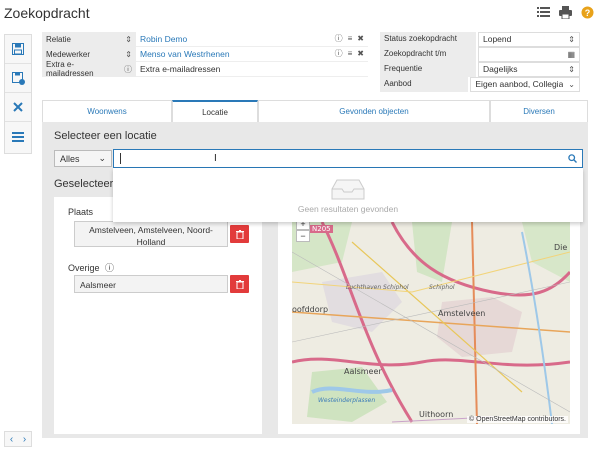 Image resolution: width=600 pixels, height=451 pixels. I want to click on save-close-icon, so click(18, 78).